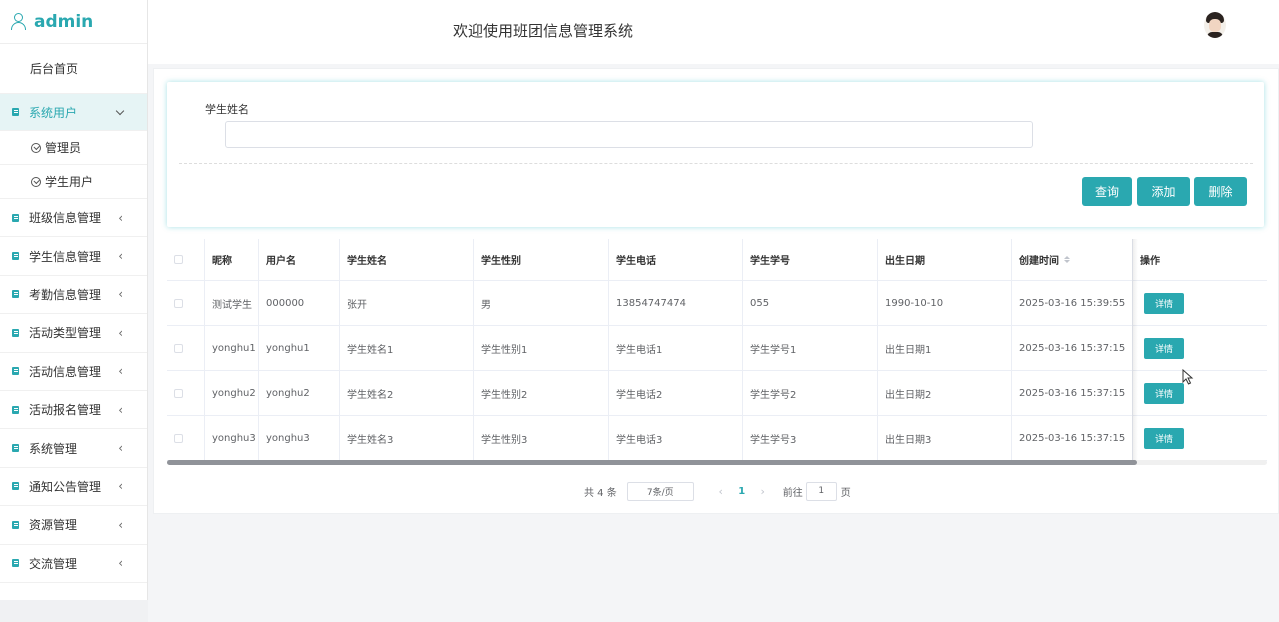  I want to click on table-cell: 张开, so click(407, 303).